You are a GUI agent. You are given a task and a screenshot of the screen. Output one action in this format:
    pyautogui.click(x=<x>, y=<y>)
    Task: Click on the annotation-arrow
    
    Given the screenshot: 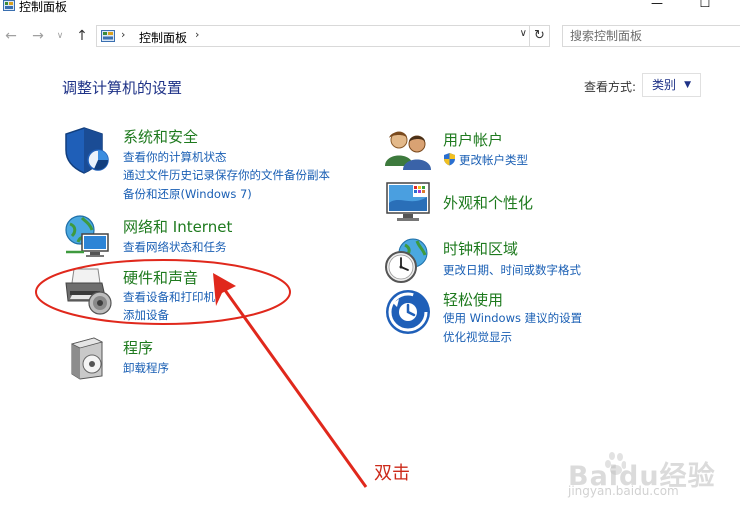 What is the action you would take?
    pyautogui.click(x=294, y=386)
    